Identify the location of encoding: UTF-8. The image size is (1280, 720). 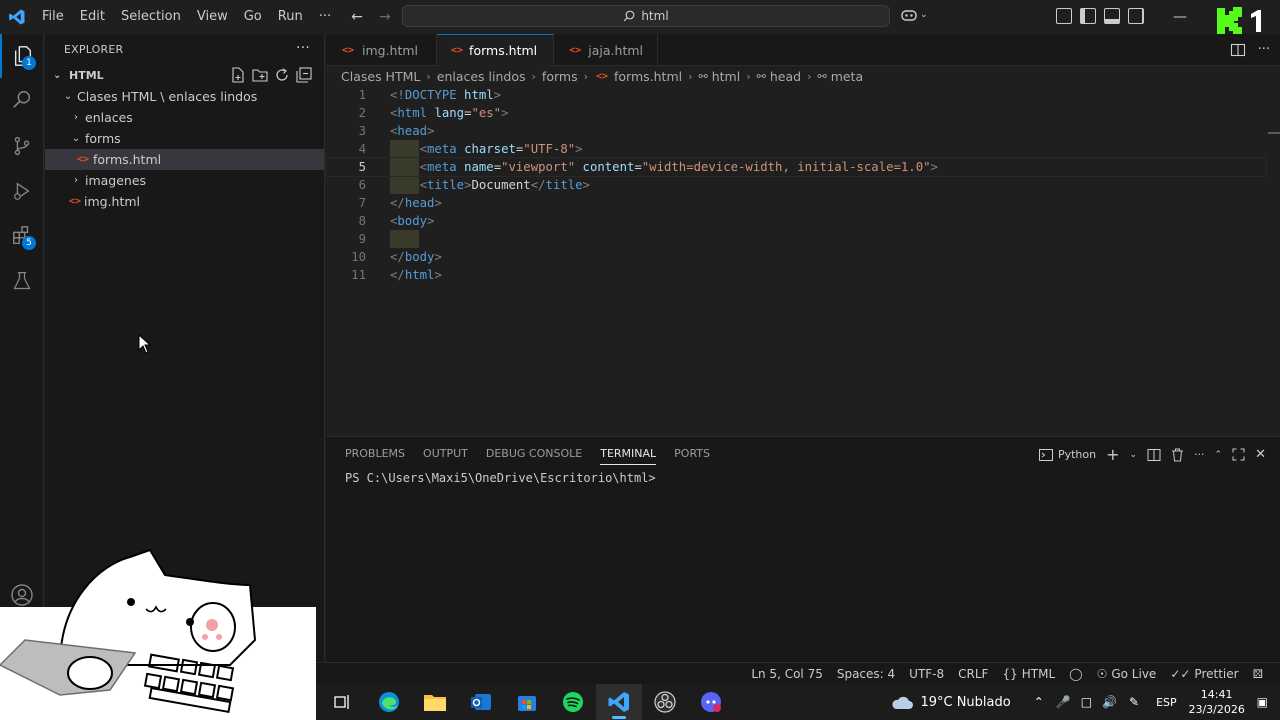
(926, 674).